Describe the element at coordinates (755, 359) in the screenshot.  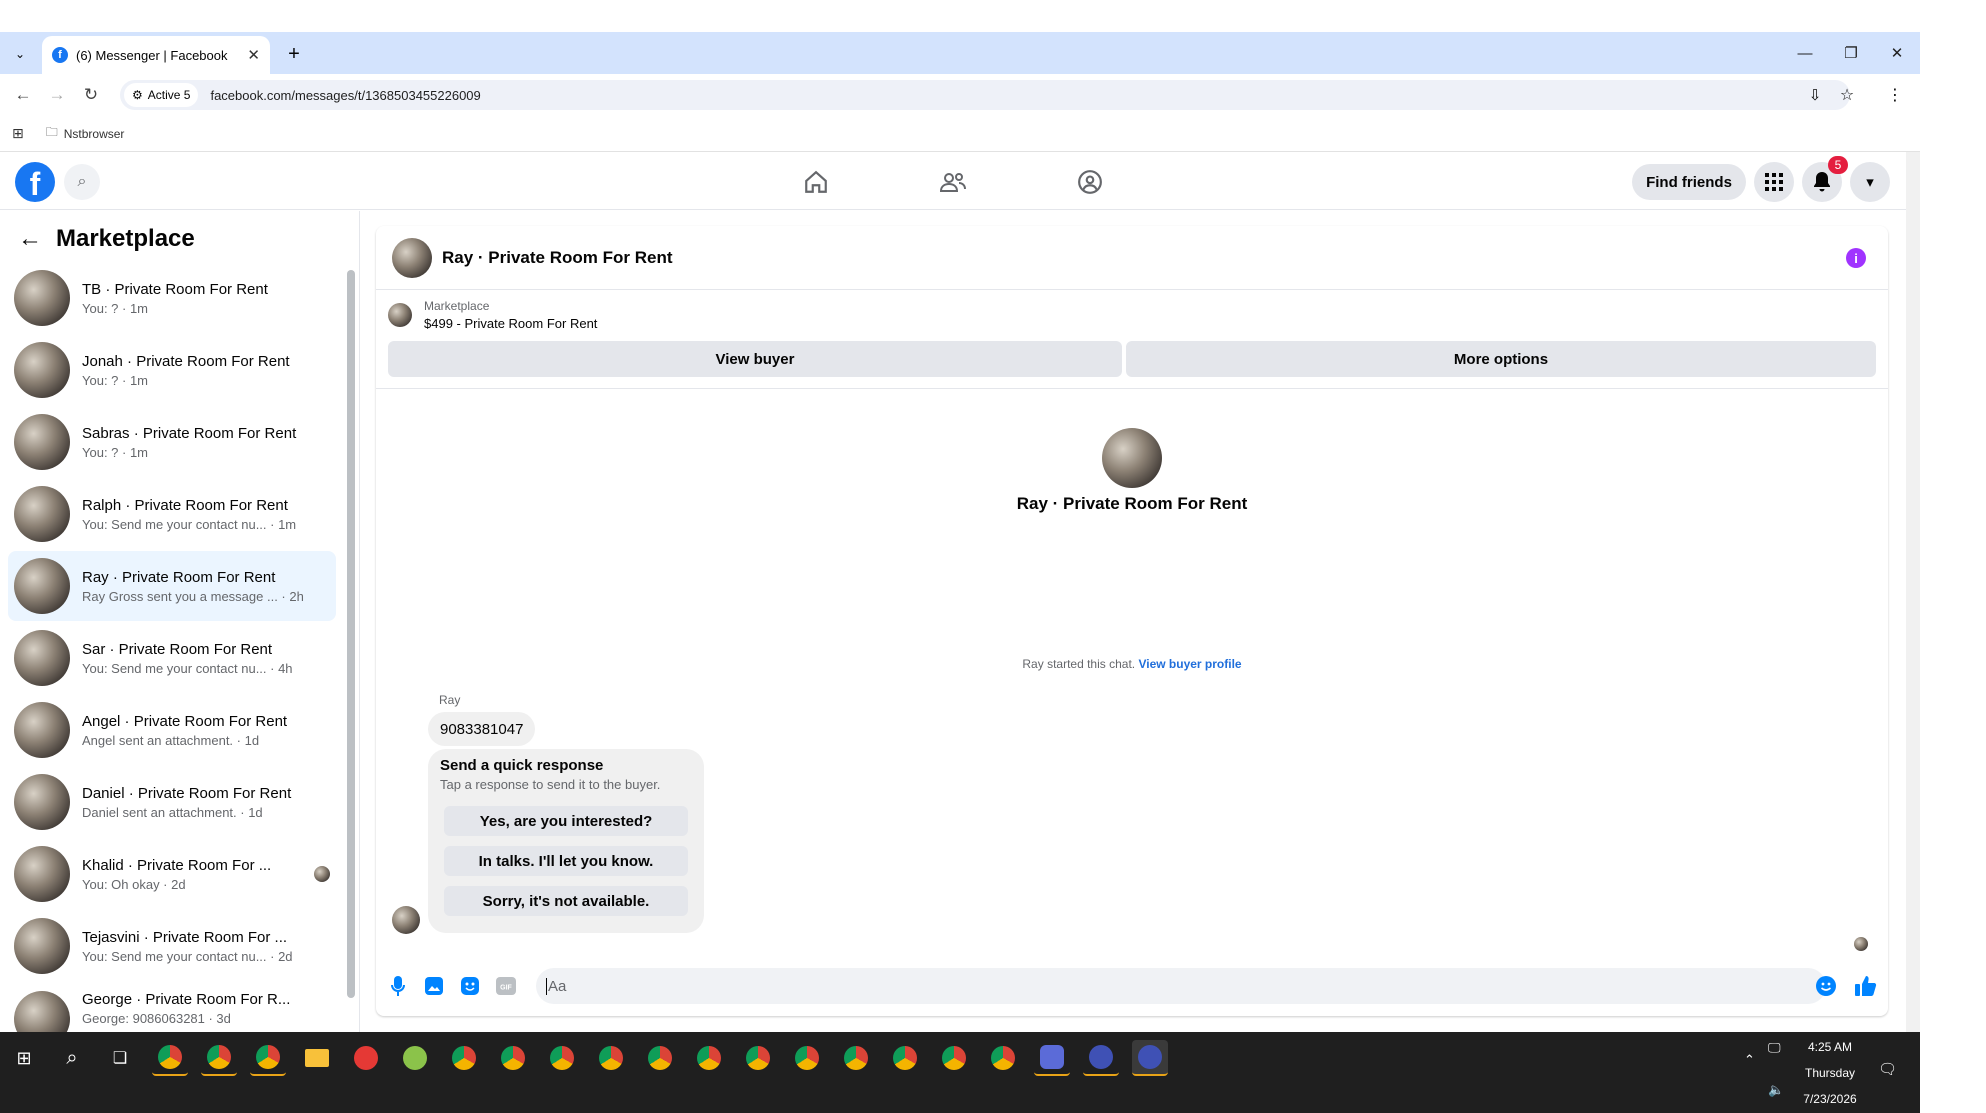
I see `view-buyer-button: View buyer` at that location.